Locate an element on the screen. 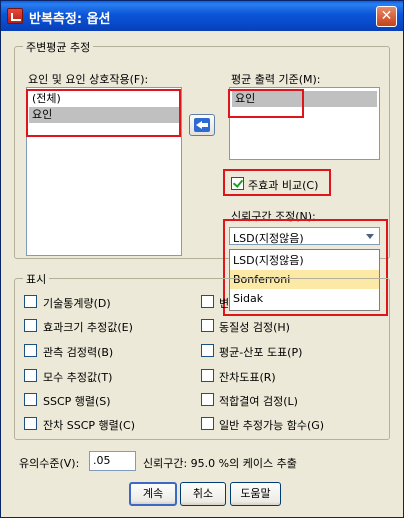  factors-highlight-box is located at coordinates (103, 113).